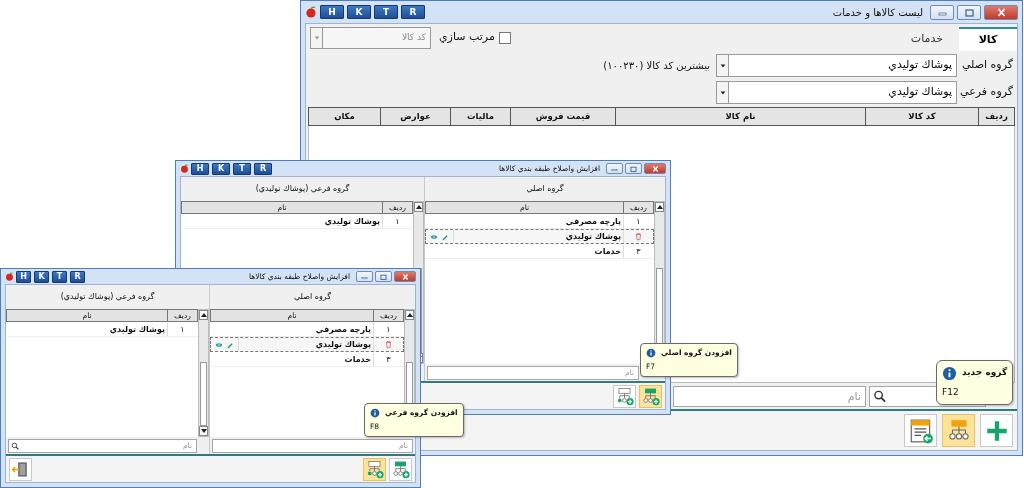 The width and height of the screenshot is (1024, 488). I want to click on column-header: كد كالا, so click(921, 116).